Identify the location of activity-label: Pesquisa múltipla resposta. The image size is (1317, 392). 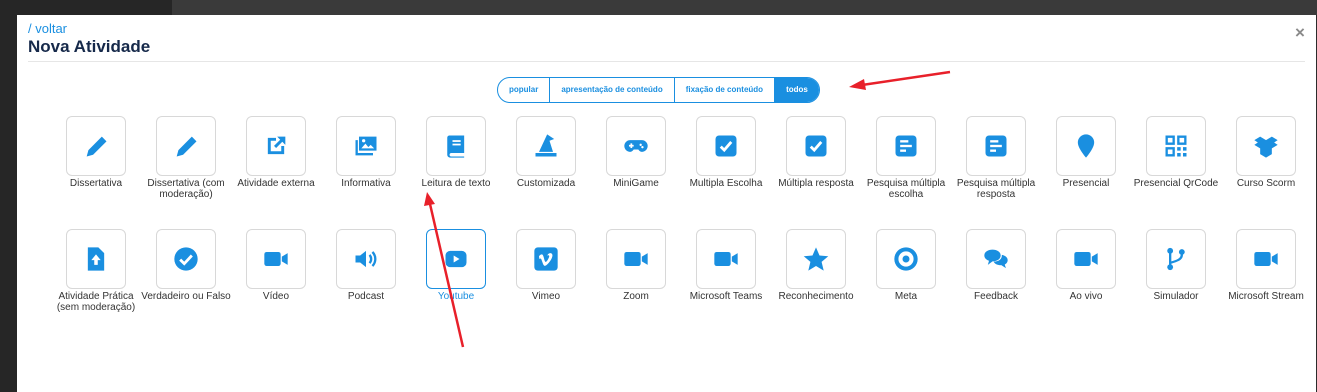
(996, 189).